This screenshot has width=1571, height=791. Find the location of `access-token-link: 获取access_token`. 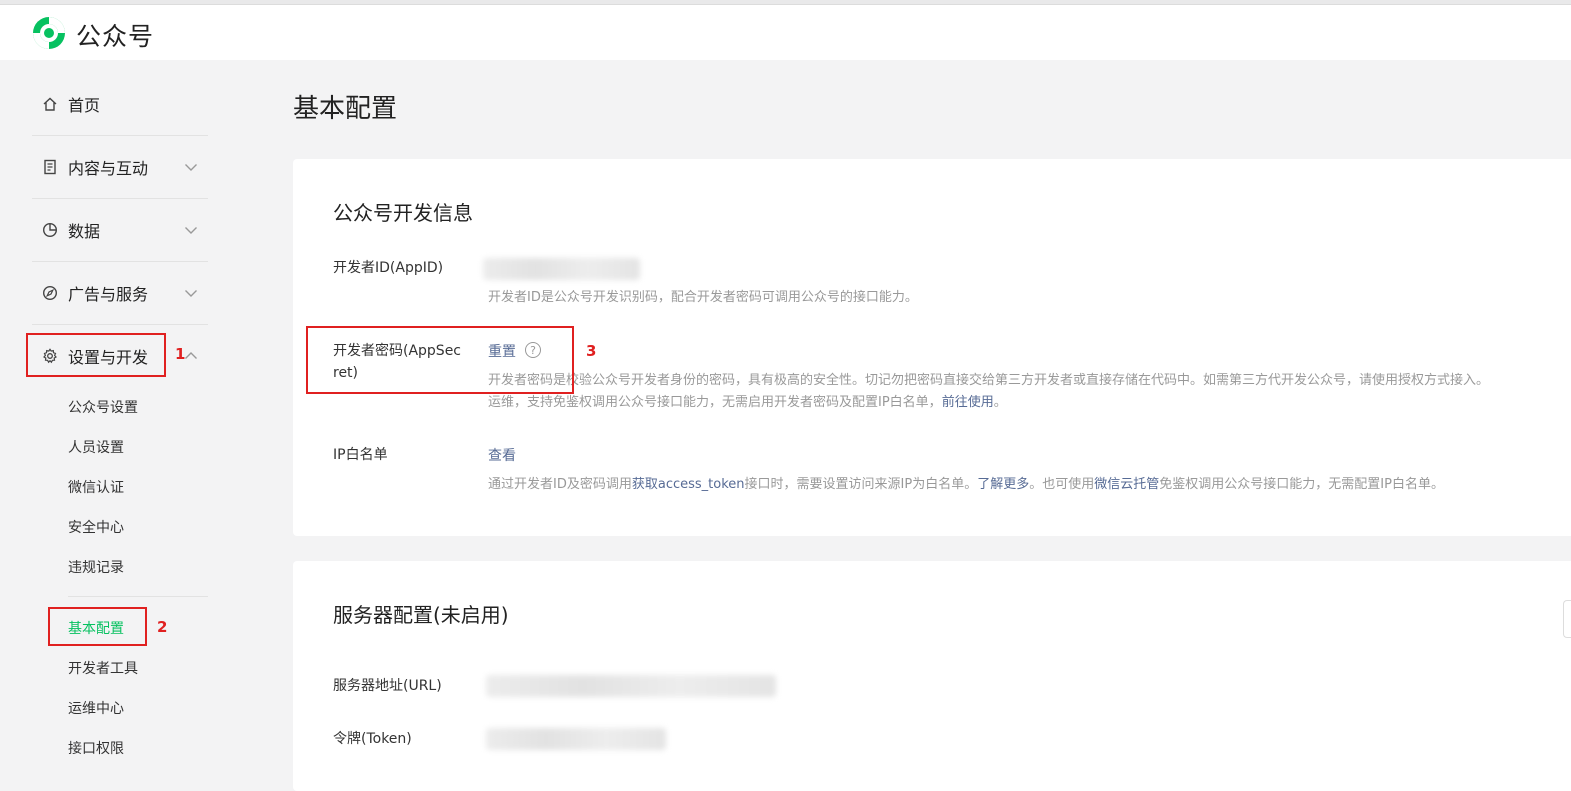

access-token-link: 获取access_token is located at coordinates (688, 484).